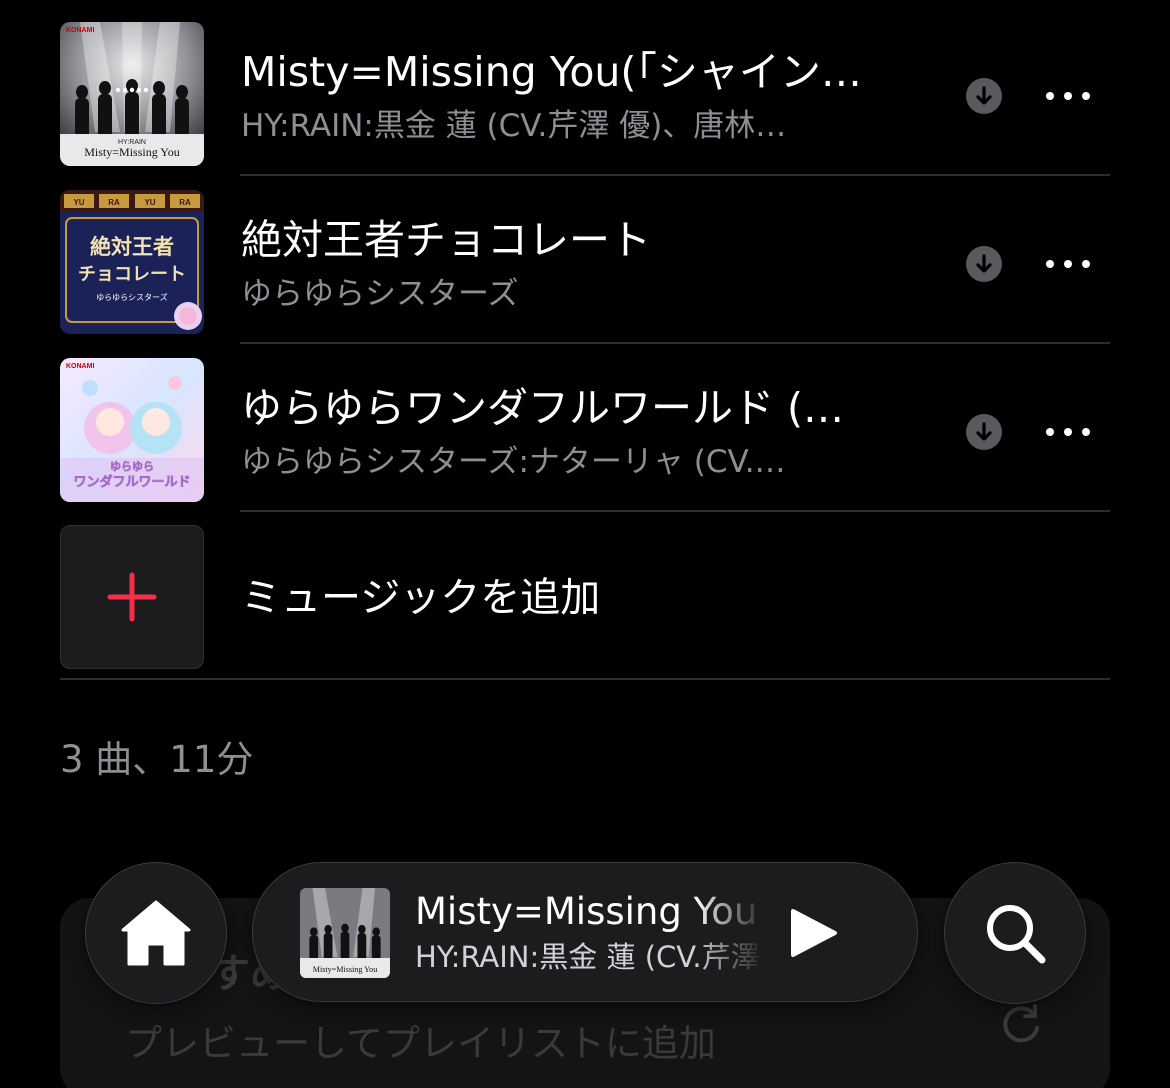 The image size is (1170, 1088). Describe the element at coordinates (132, 274) in the screenshot. I see `art-title-2: チョコレート` at that location.